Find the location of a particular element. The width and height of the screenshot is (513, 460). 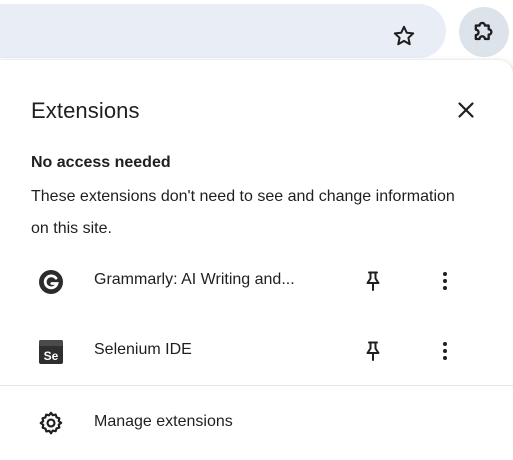

gear-icon is located at coordinates (51, 423).